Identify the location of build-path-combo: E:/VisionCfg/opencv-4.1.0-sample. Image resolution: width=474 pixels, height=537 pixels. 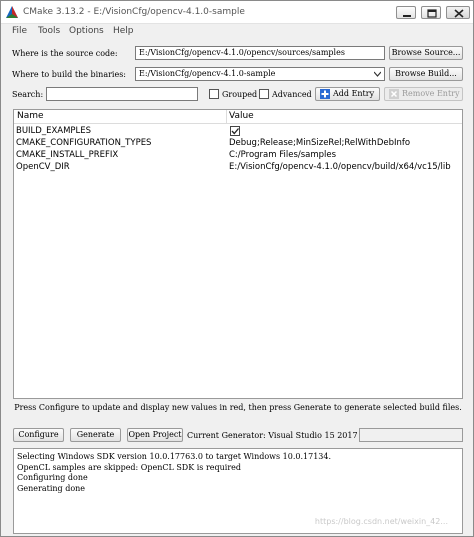
(260, 74).